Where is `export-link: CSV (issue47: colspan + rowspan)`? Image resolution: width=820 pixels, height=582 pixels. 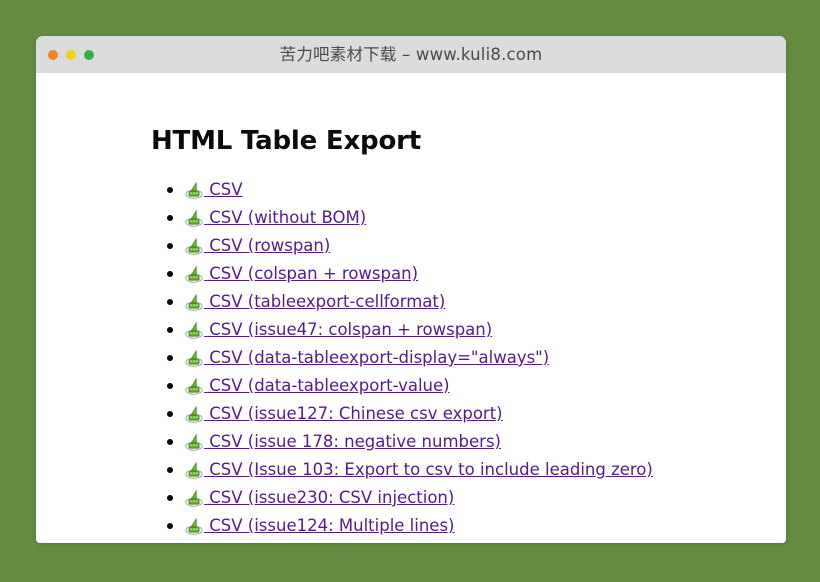
export-link: CSV (issue47: colspan + rowspan) is located at coordinates (338, 329).